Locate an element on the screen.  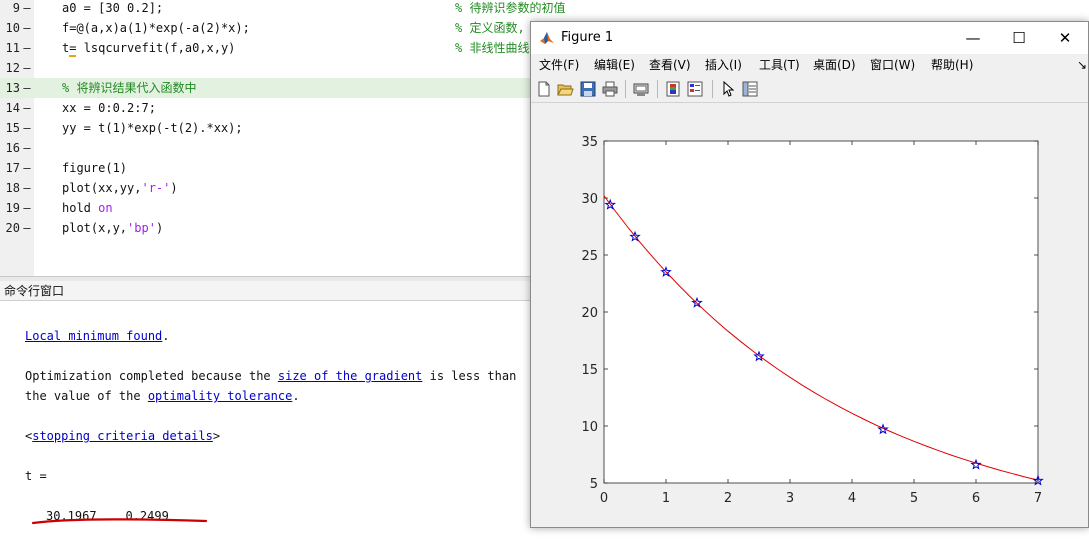
output-line-stopping-criteria: <stopping criteria details> is located at coordinates (122, 436).